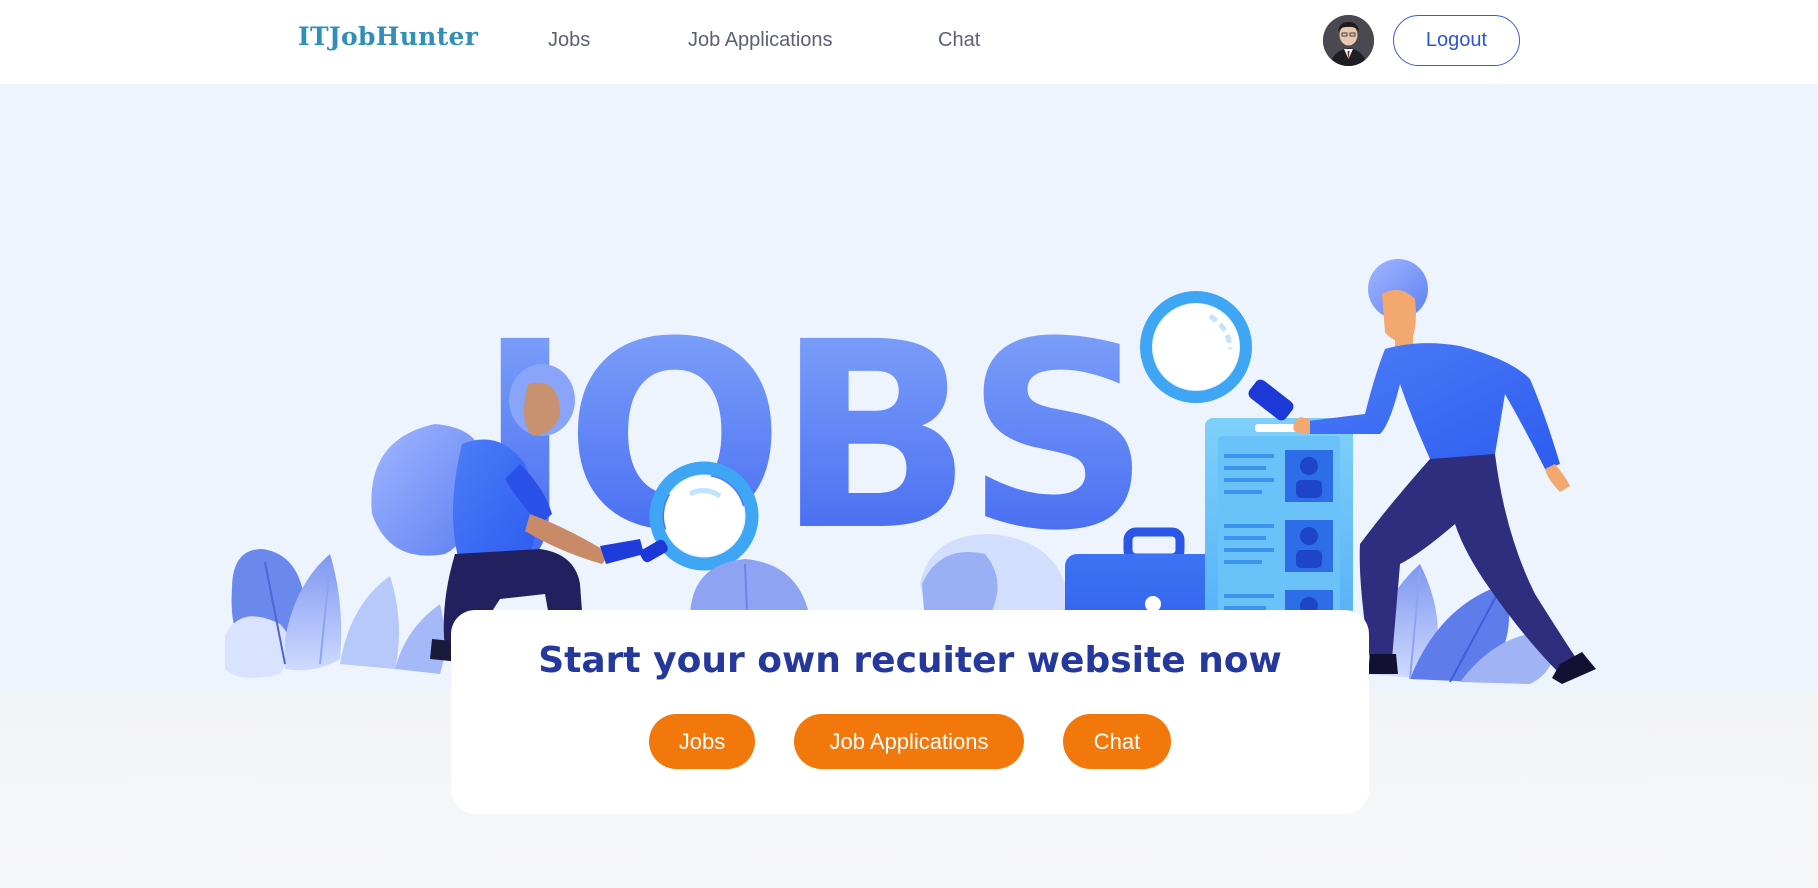 This screenshot has width=1818, height=888. What do you see at coordinates (909, 741) in the screenshot?
I see `cta-job-applications-button: Job Applications` at bounding box center [909, 741].